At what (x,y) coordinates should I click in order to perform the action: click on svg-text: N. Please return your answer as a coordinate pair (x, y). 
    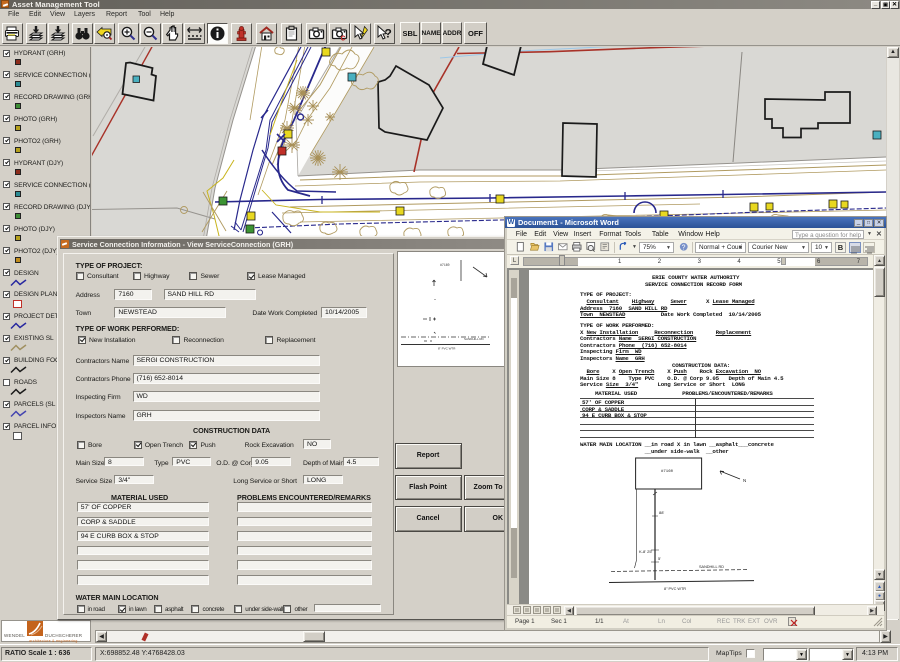
    Looking at the image, I should click on (744, 480).